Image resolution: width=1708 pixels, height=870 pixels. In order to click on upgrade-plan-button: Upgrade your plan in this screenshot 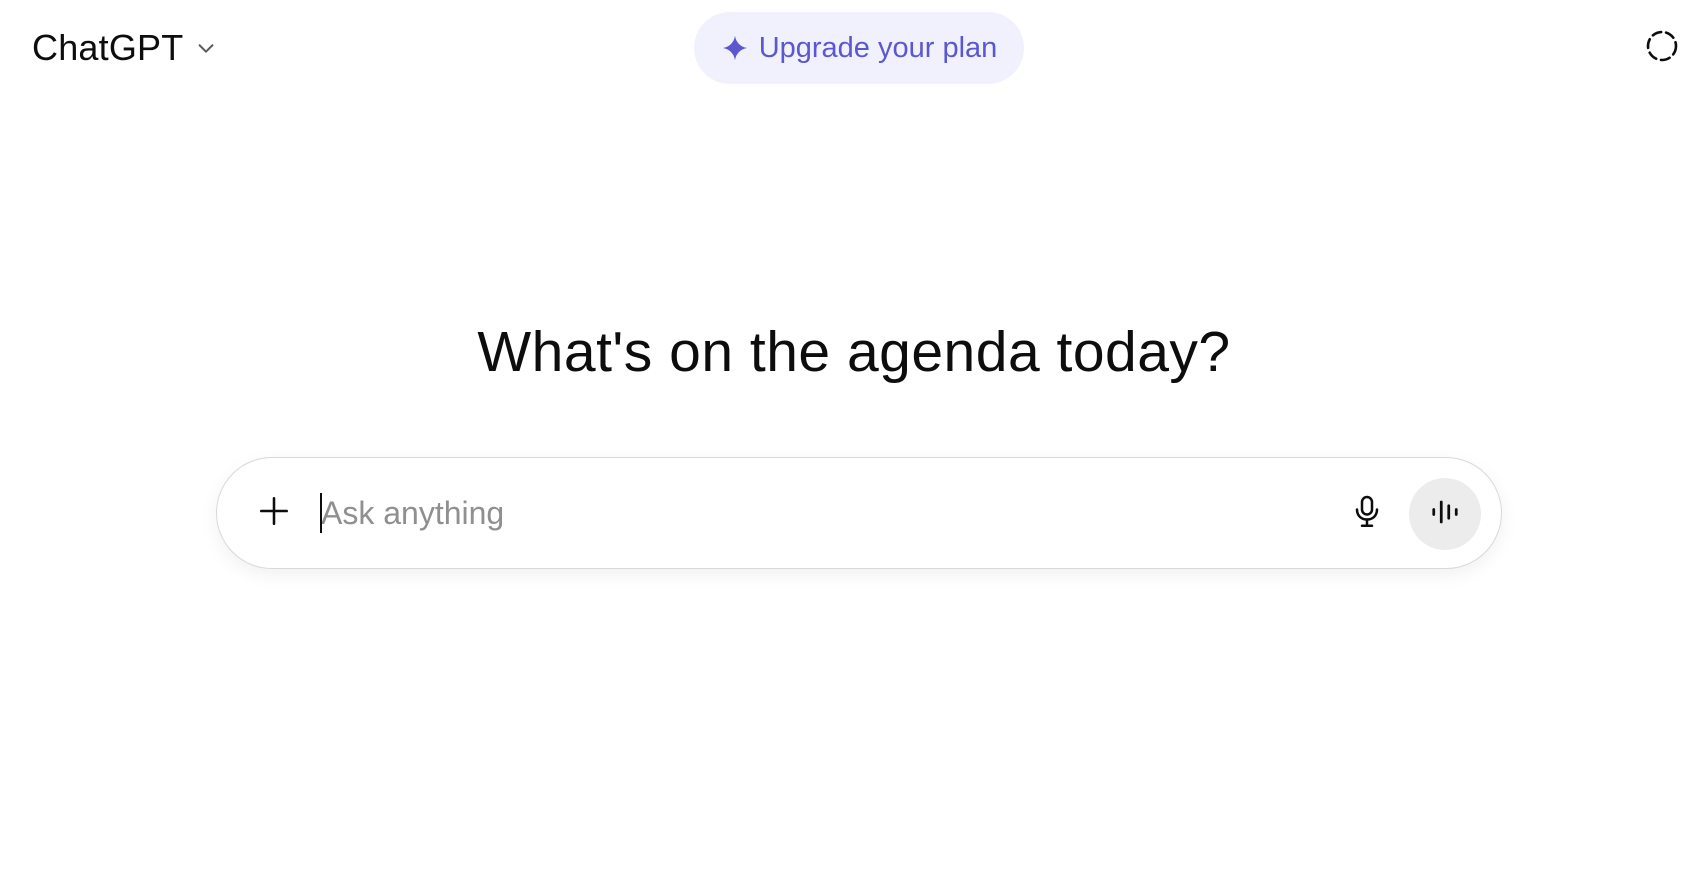, I will do `click(859, 48)`.